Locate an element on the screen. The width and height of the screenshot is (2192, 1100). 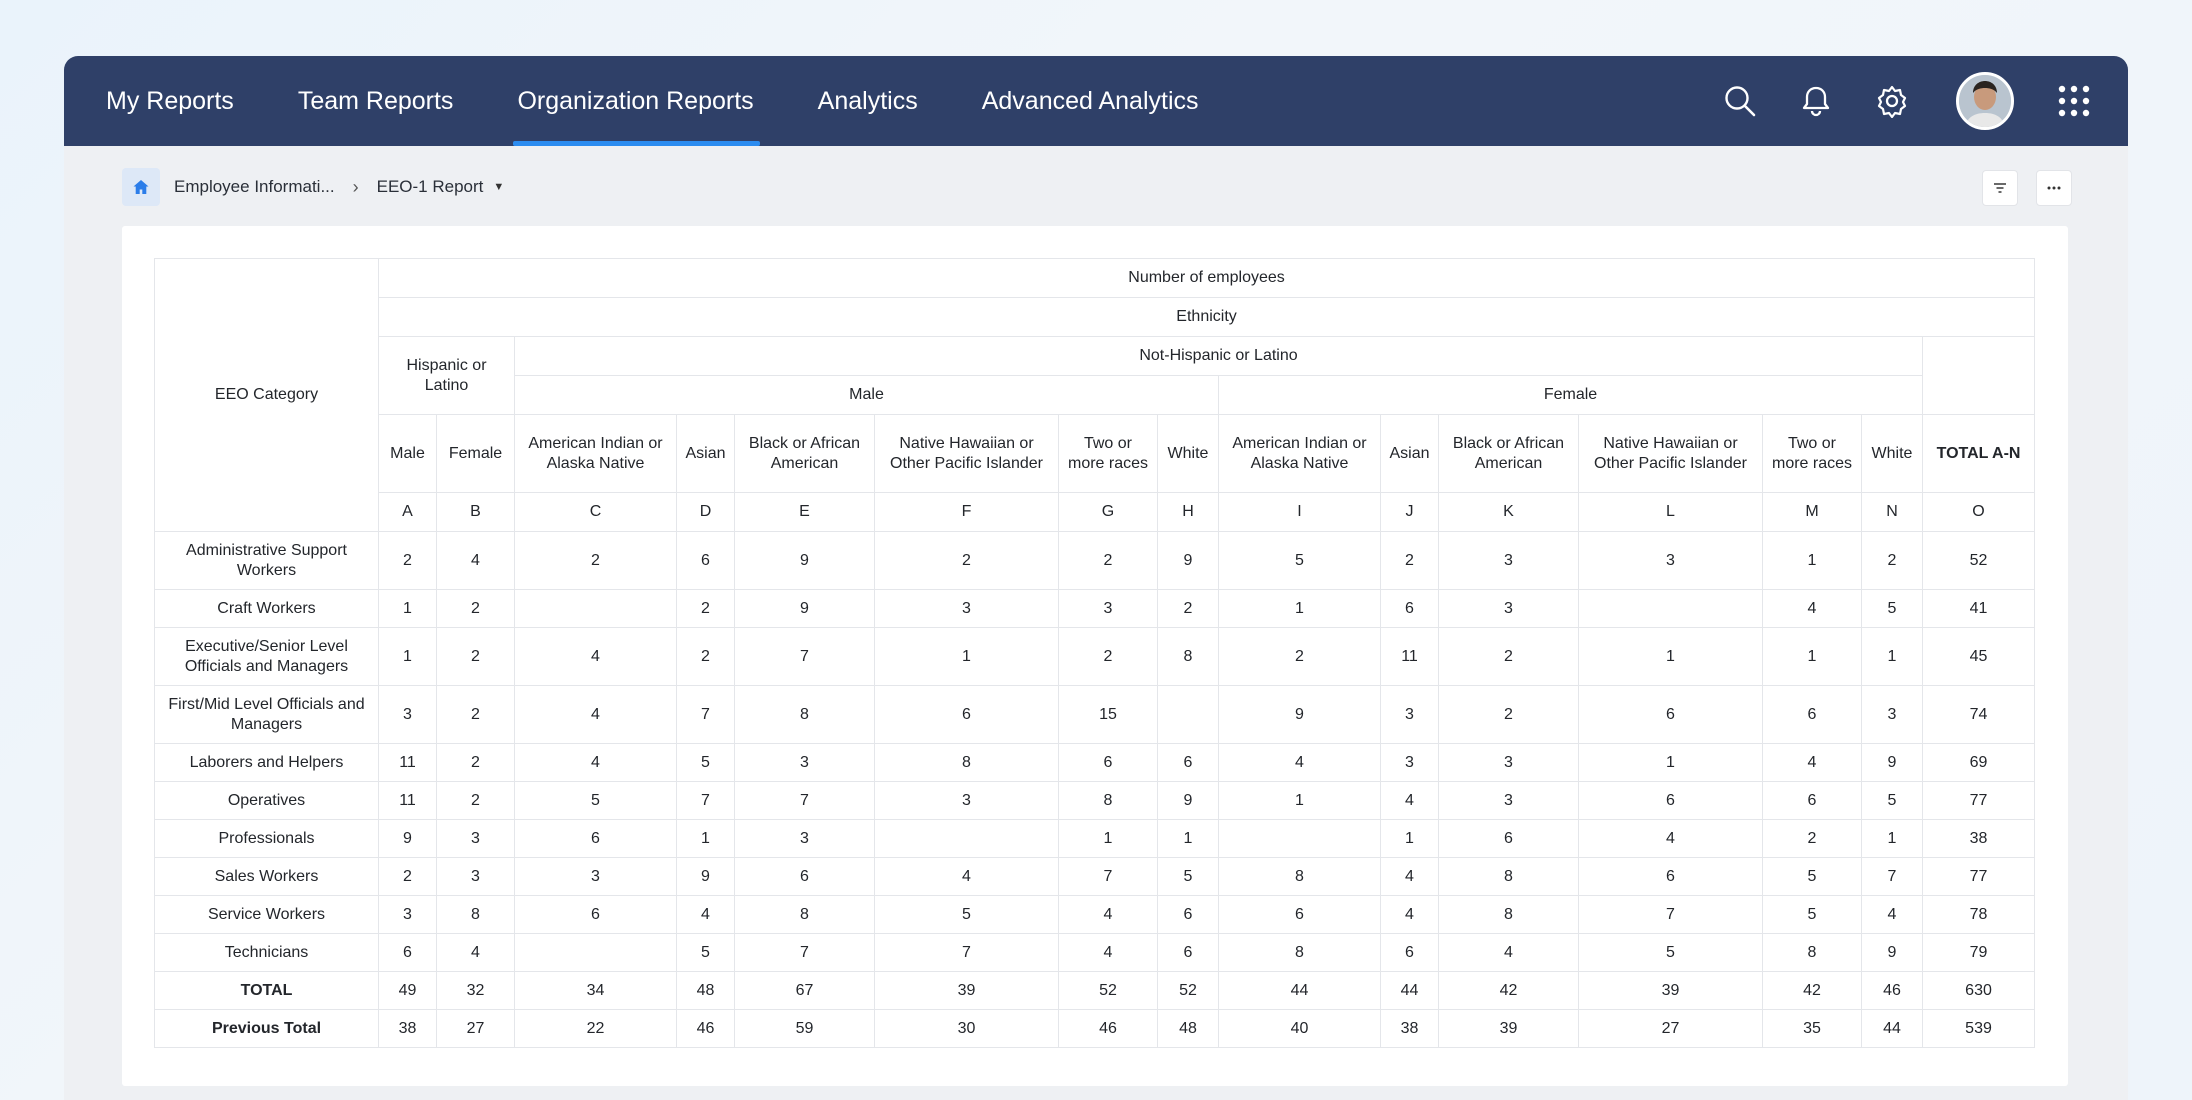
breadcrumb: Employee Informati... › EEO-1 Report ▼ is located at coordinates (313, 187).